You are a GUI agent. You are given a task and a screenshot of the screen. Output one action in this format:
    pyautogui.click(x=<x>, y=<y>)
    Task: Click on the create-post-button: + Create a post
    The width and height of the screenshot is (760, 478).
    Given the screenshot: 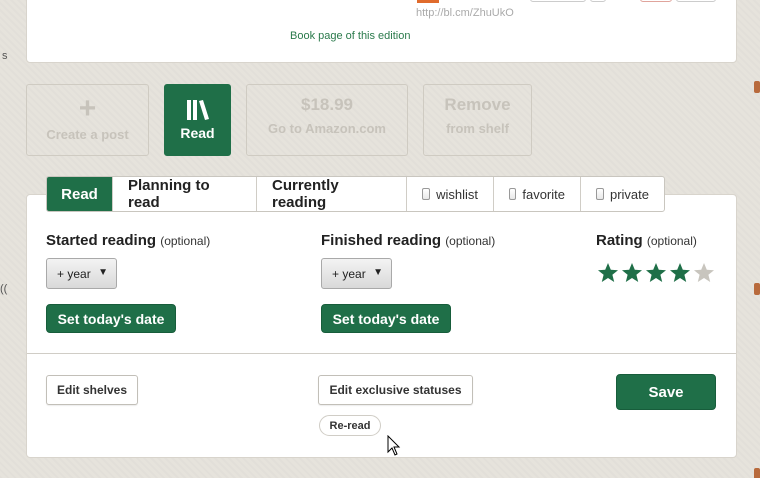 What is the action you would take?
    pyautogui.click(x=87, y=120)
    